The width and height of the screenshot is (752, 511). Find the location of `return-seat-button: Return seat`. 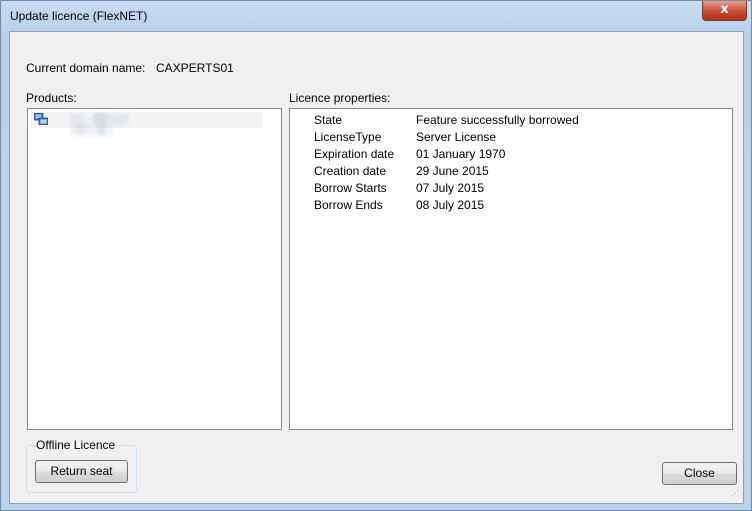

return-seat-button: Return seat is located at coordinates (81, 471).